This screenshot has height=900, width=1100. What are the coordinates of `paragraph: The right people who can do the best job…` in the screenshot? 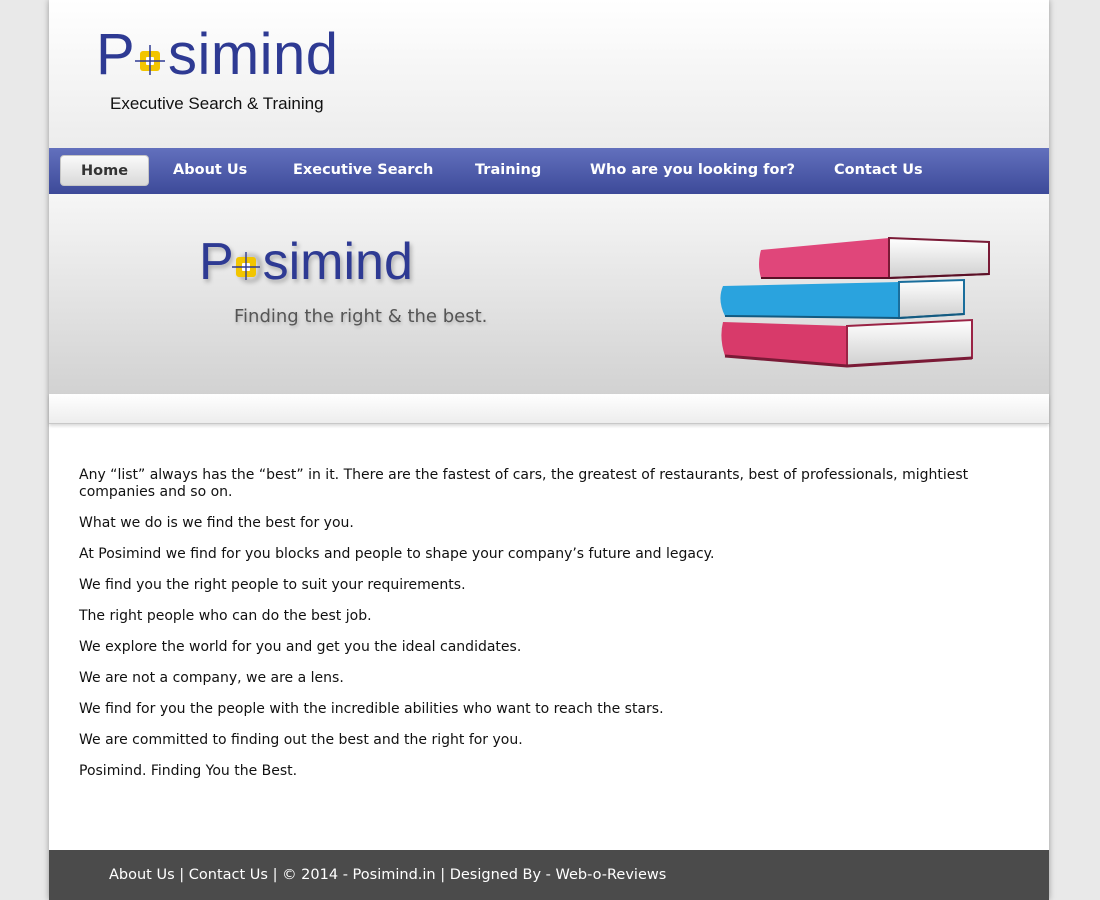 It's located at (225, 616).